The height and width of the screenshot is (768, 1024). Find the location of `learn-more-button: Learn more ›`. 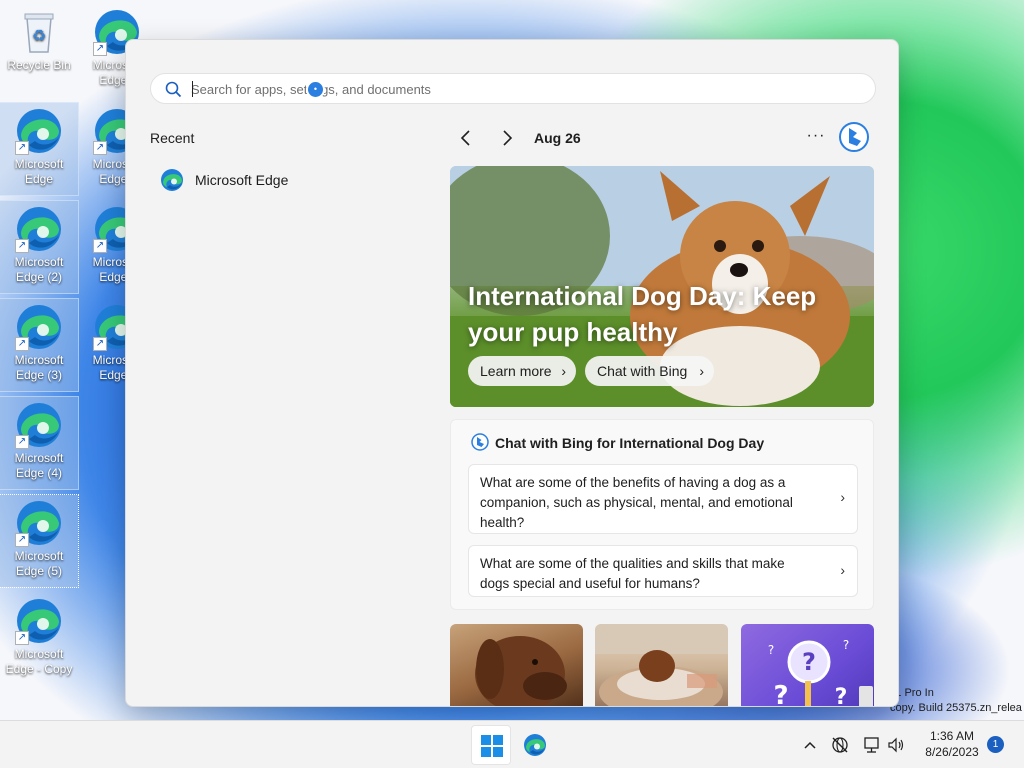

learn-more-button: Learn more › is located at coordinates (522, 371).